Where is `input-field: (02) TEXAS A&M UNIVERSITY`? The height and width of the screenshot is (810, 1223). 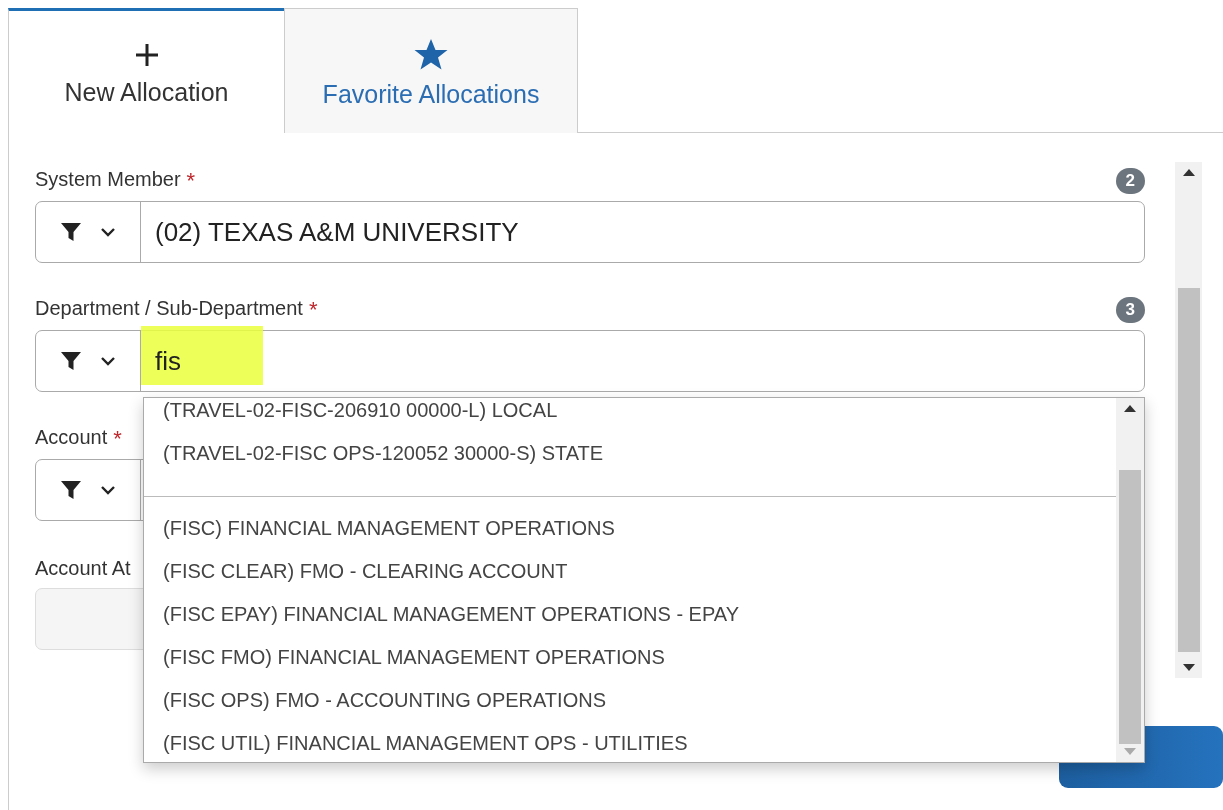
input-field: (02) TEXAS A&M UNIVERSITY is located at coordinates (590, 232).